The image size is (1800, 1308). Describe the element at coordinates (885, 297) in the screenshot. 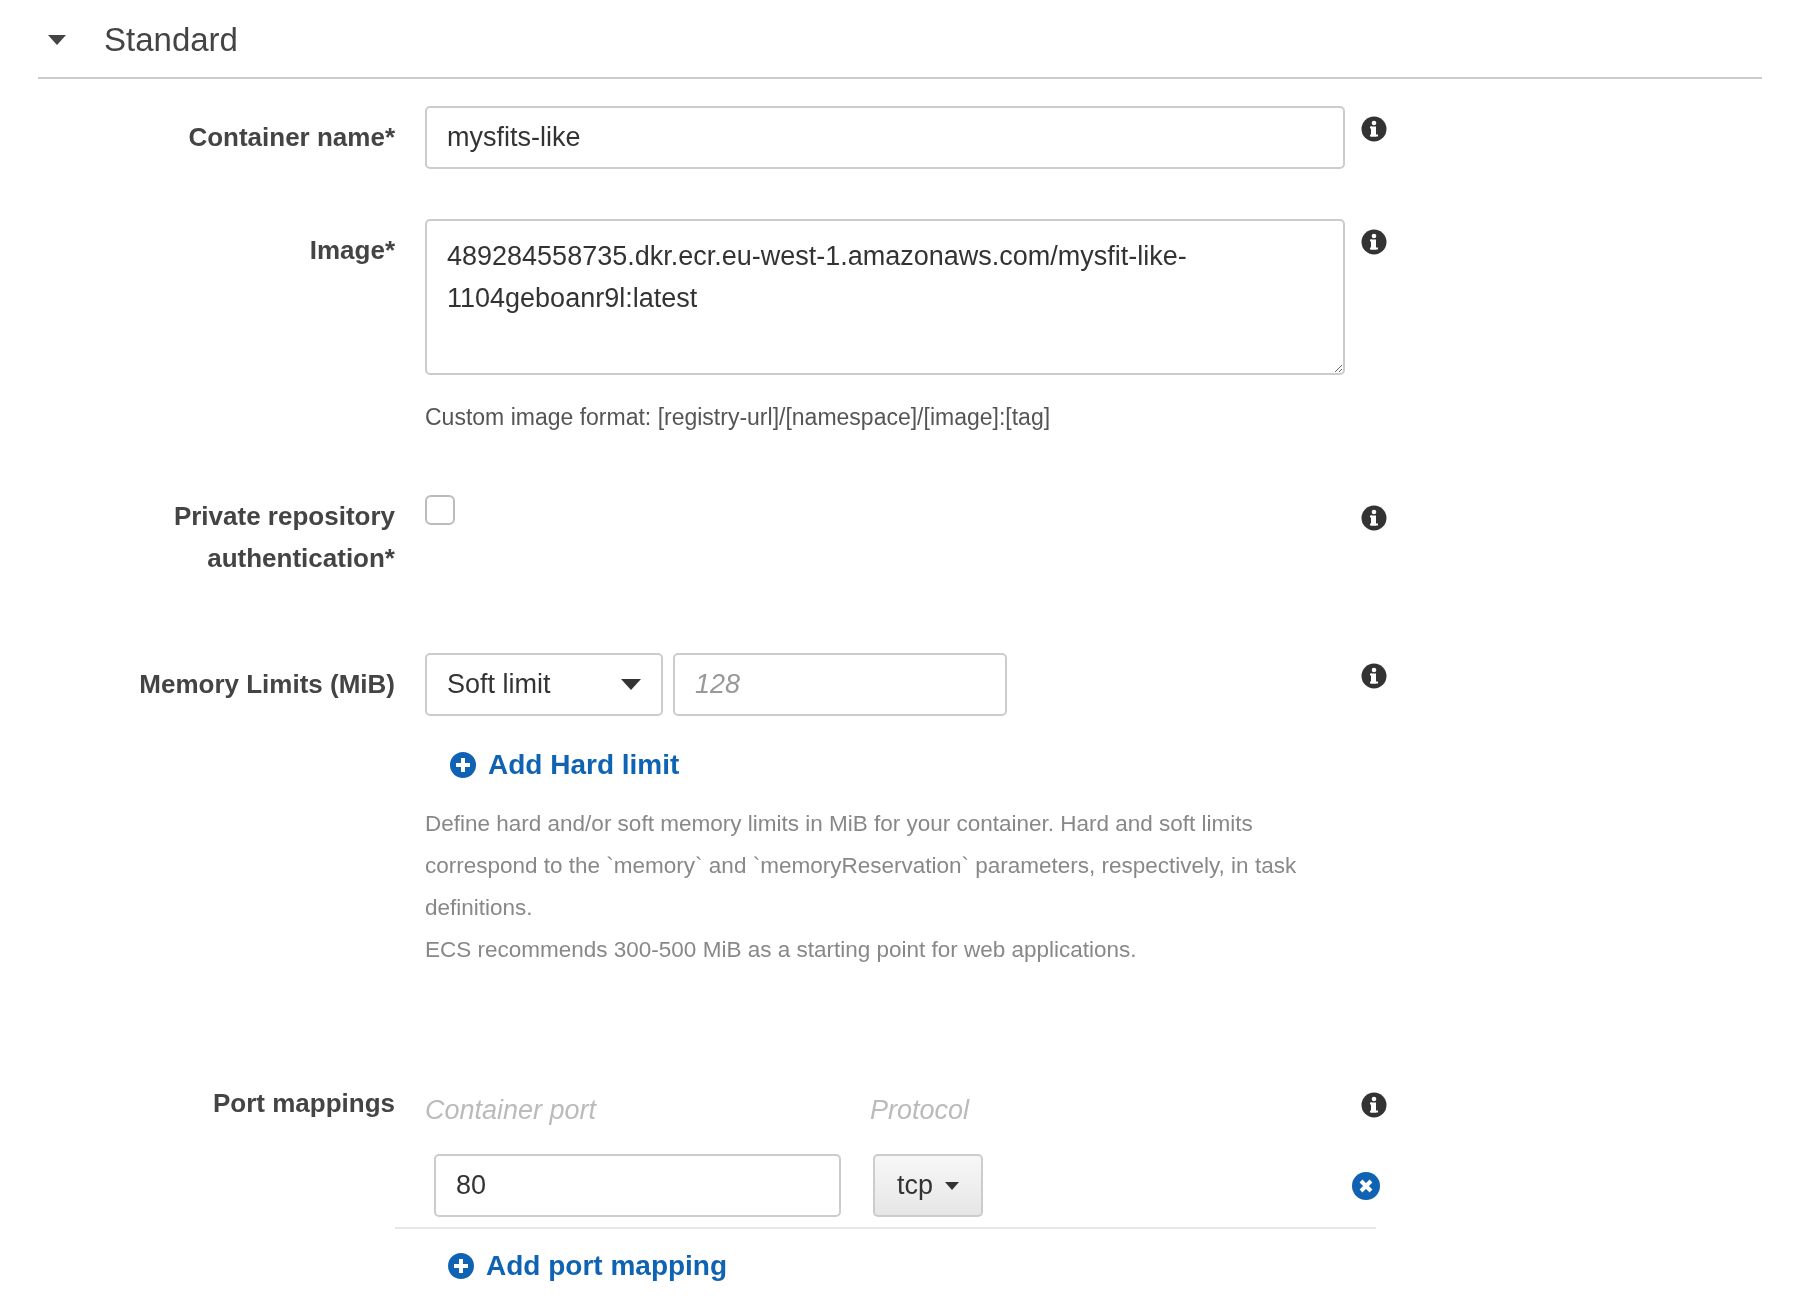

I see `image-field: 489284558735.dkr.ecr.eu-west-1.amazonaws.com/mysfit-like-1104geboanr9l:latest` at that location.